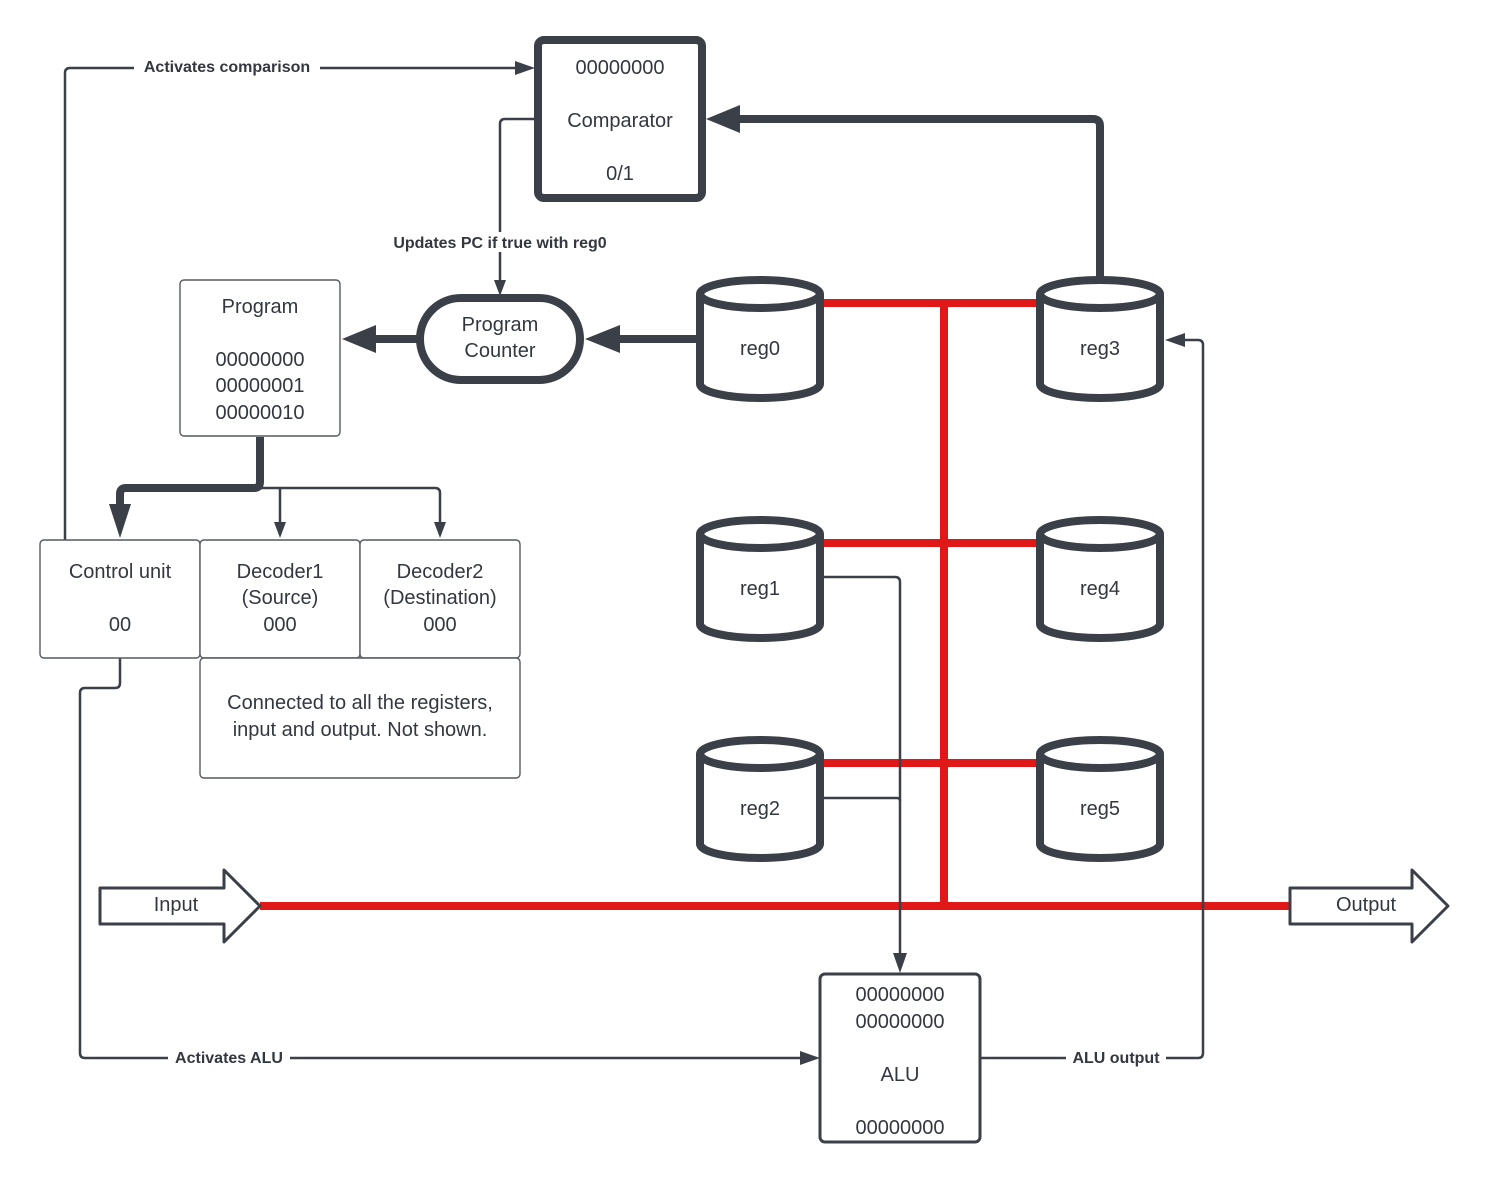 The width and height of the screenshot is (1490, 1184). I want to click on arrow-into-control-unit, so click(120, 521).